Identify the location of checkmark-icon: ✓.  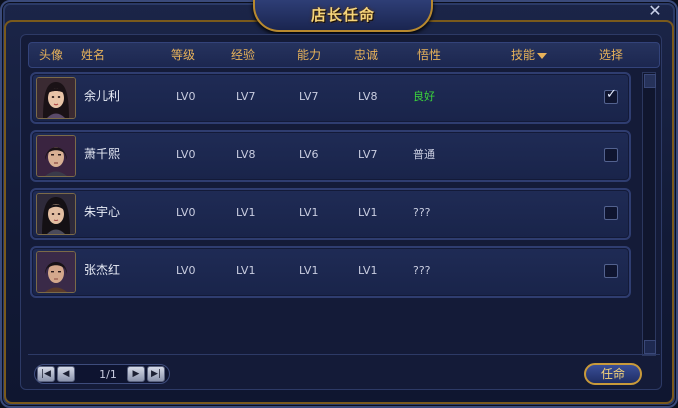
(611, 94).